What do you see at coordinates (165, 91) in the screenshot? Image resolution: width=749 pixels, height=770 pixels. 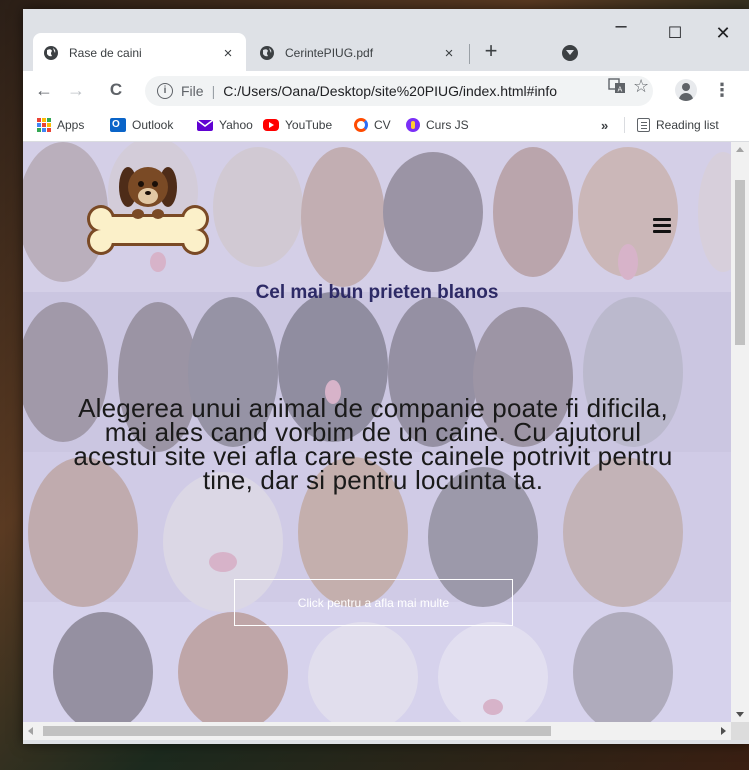 I see `info-icon: i` at bounding box center [165, 91].